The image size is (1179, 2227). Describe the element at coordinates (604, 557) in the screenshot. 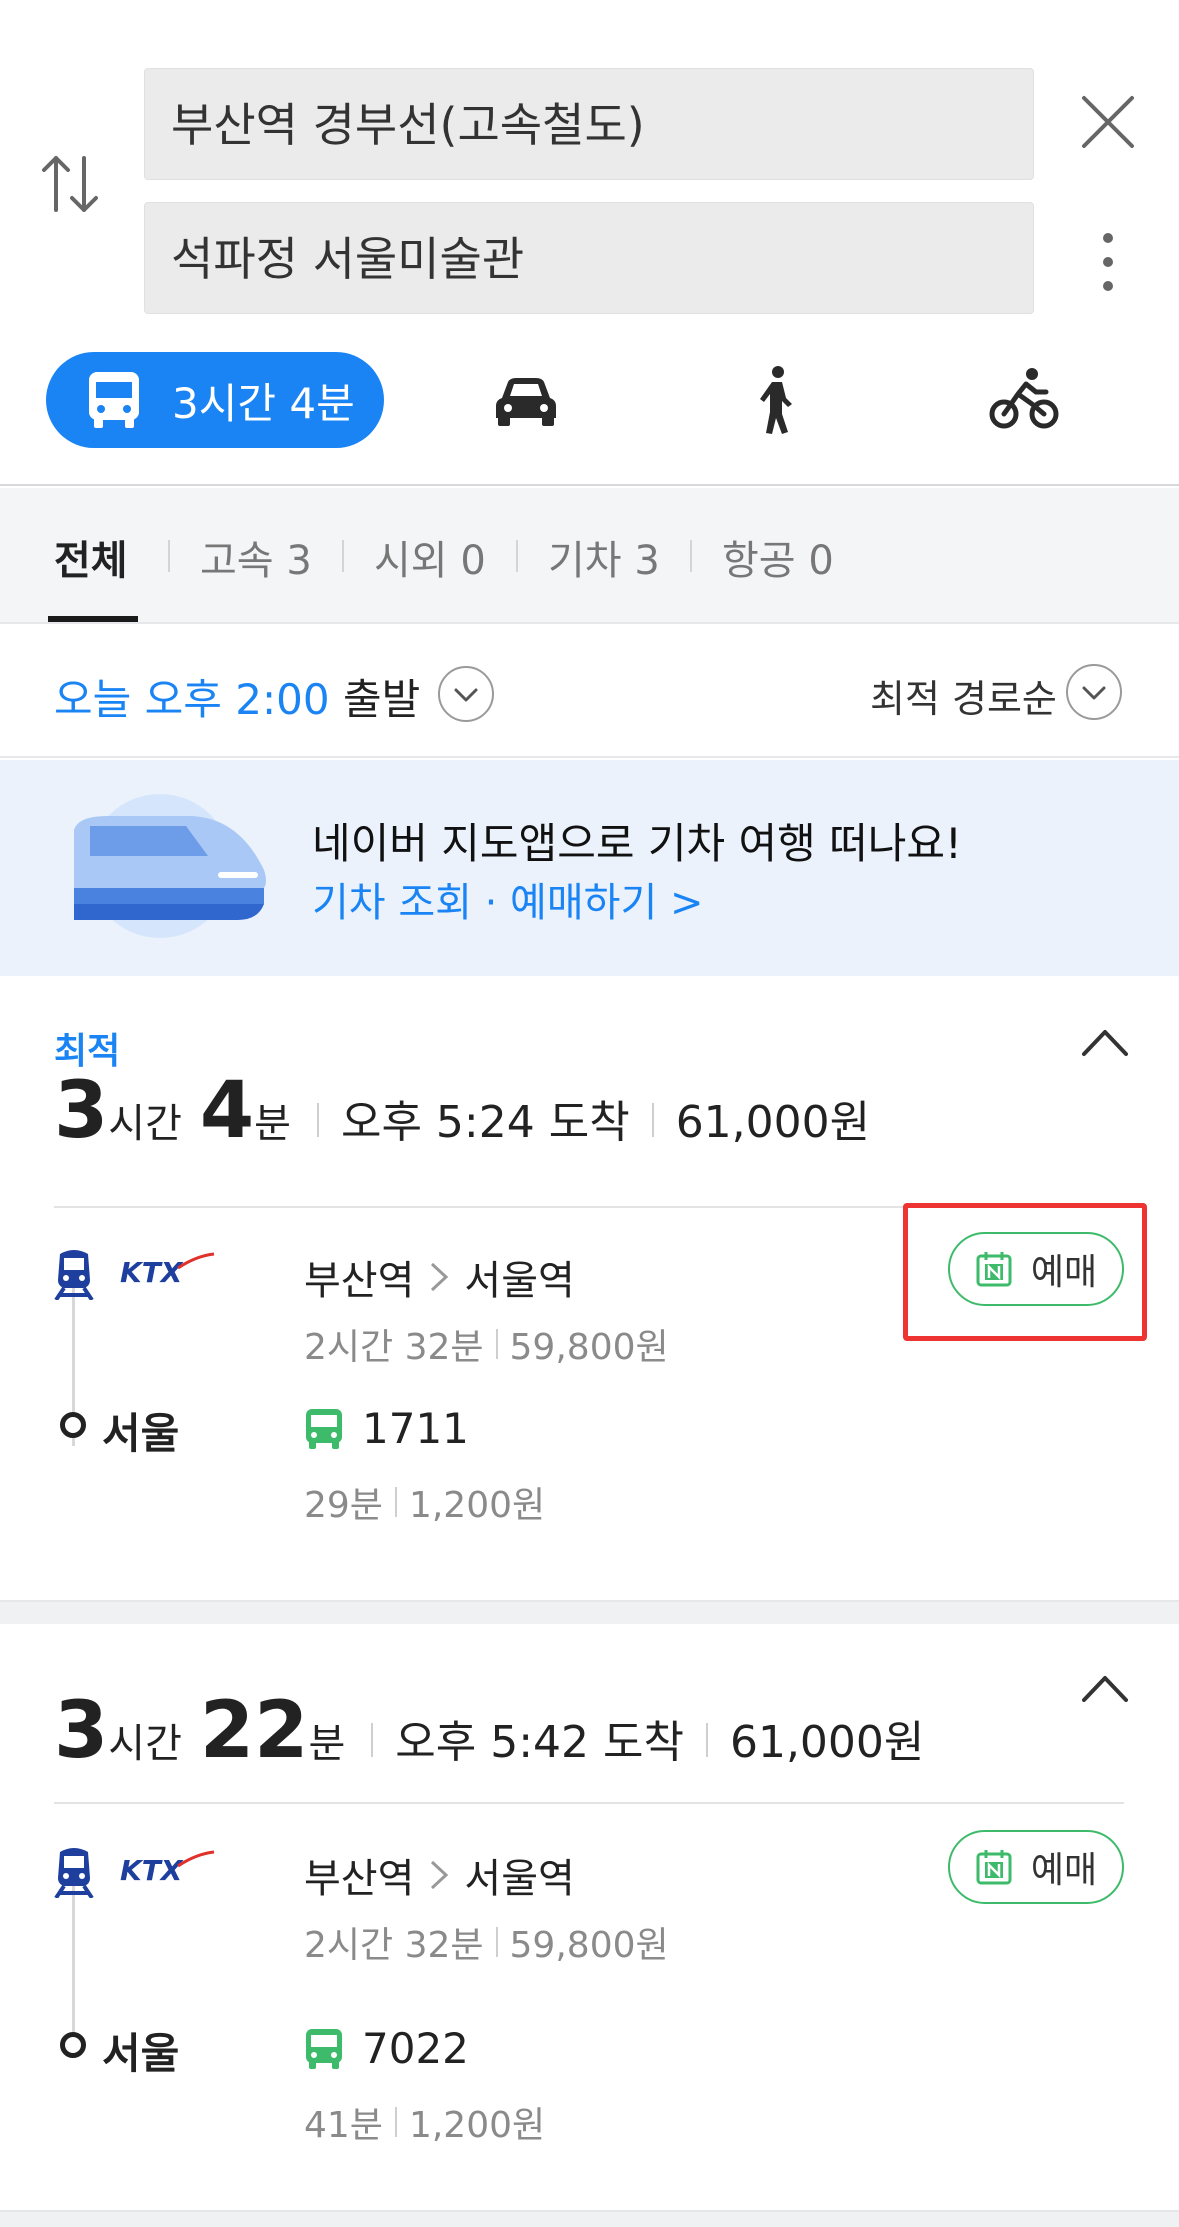

I see `tab-train: 기차 3` at that location.